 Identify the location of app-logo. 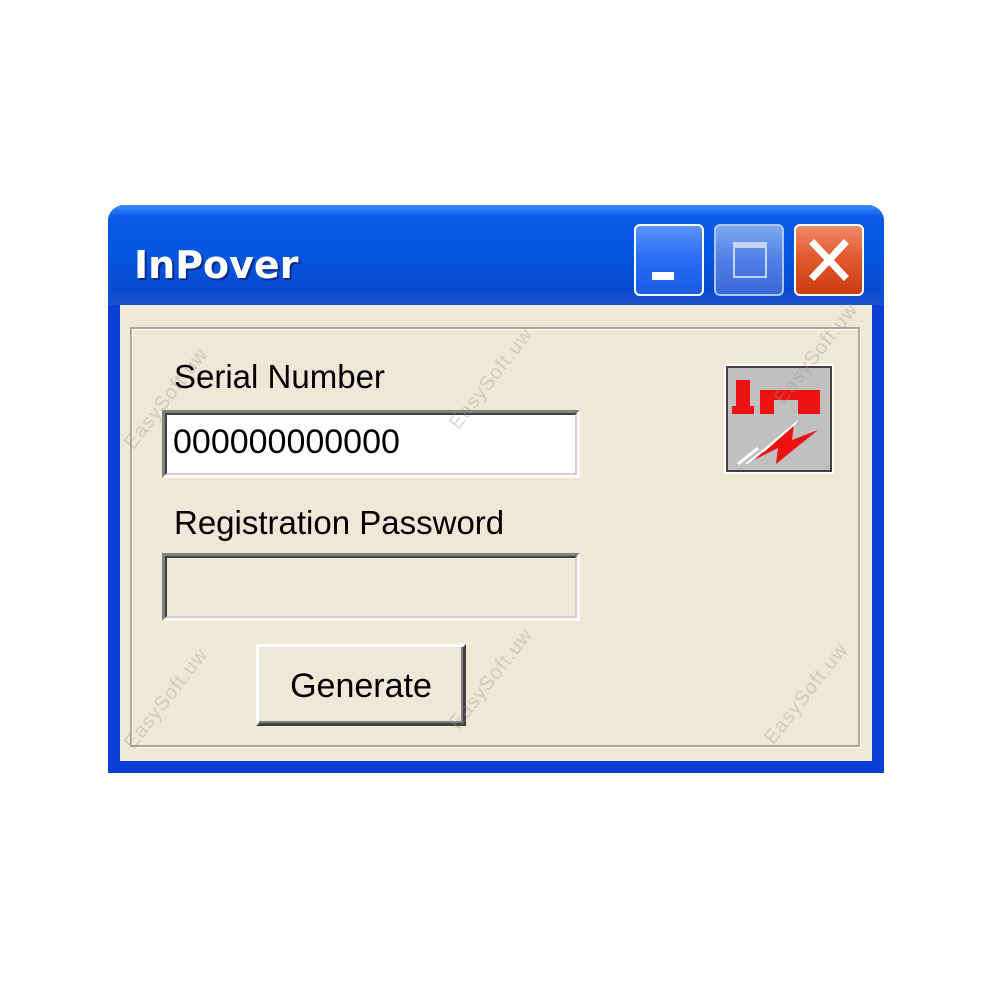
(779, 419).